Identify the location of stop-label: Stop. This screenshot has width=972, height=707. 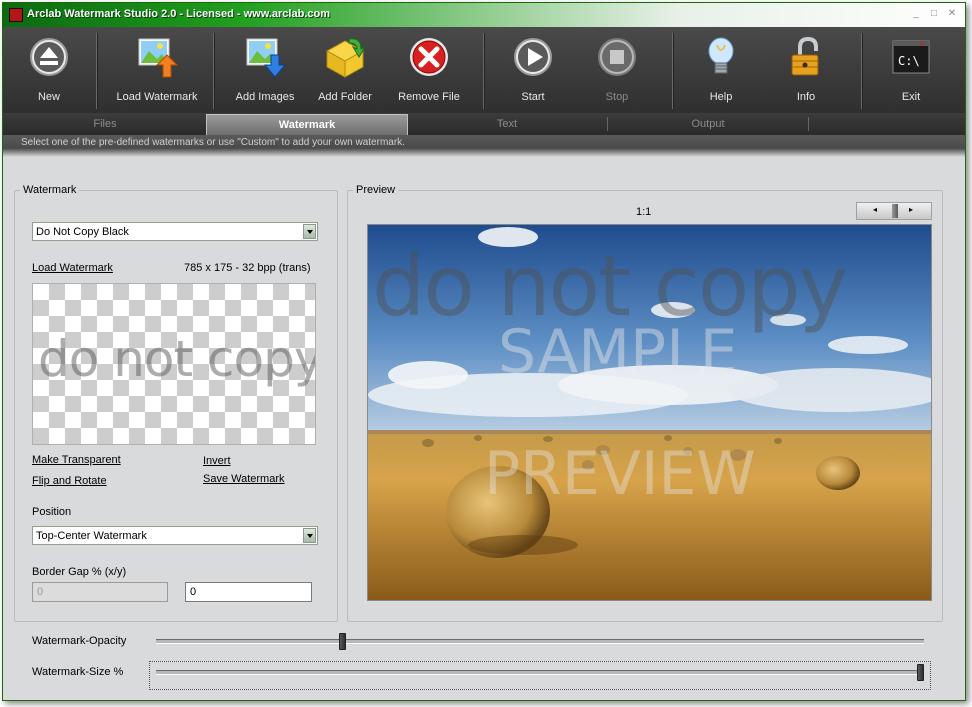
(617, 97).